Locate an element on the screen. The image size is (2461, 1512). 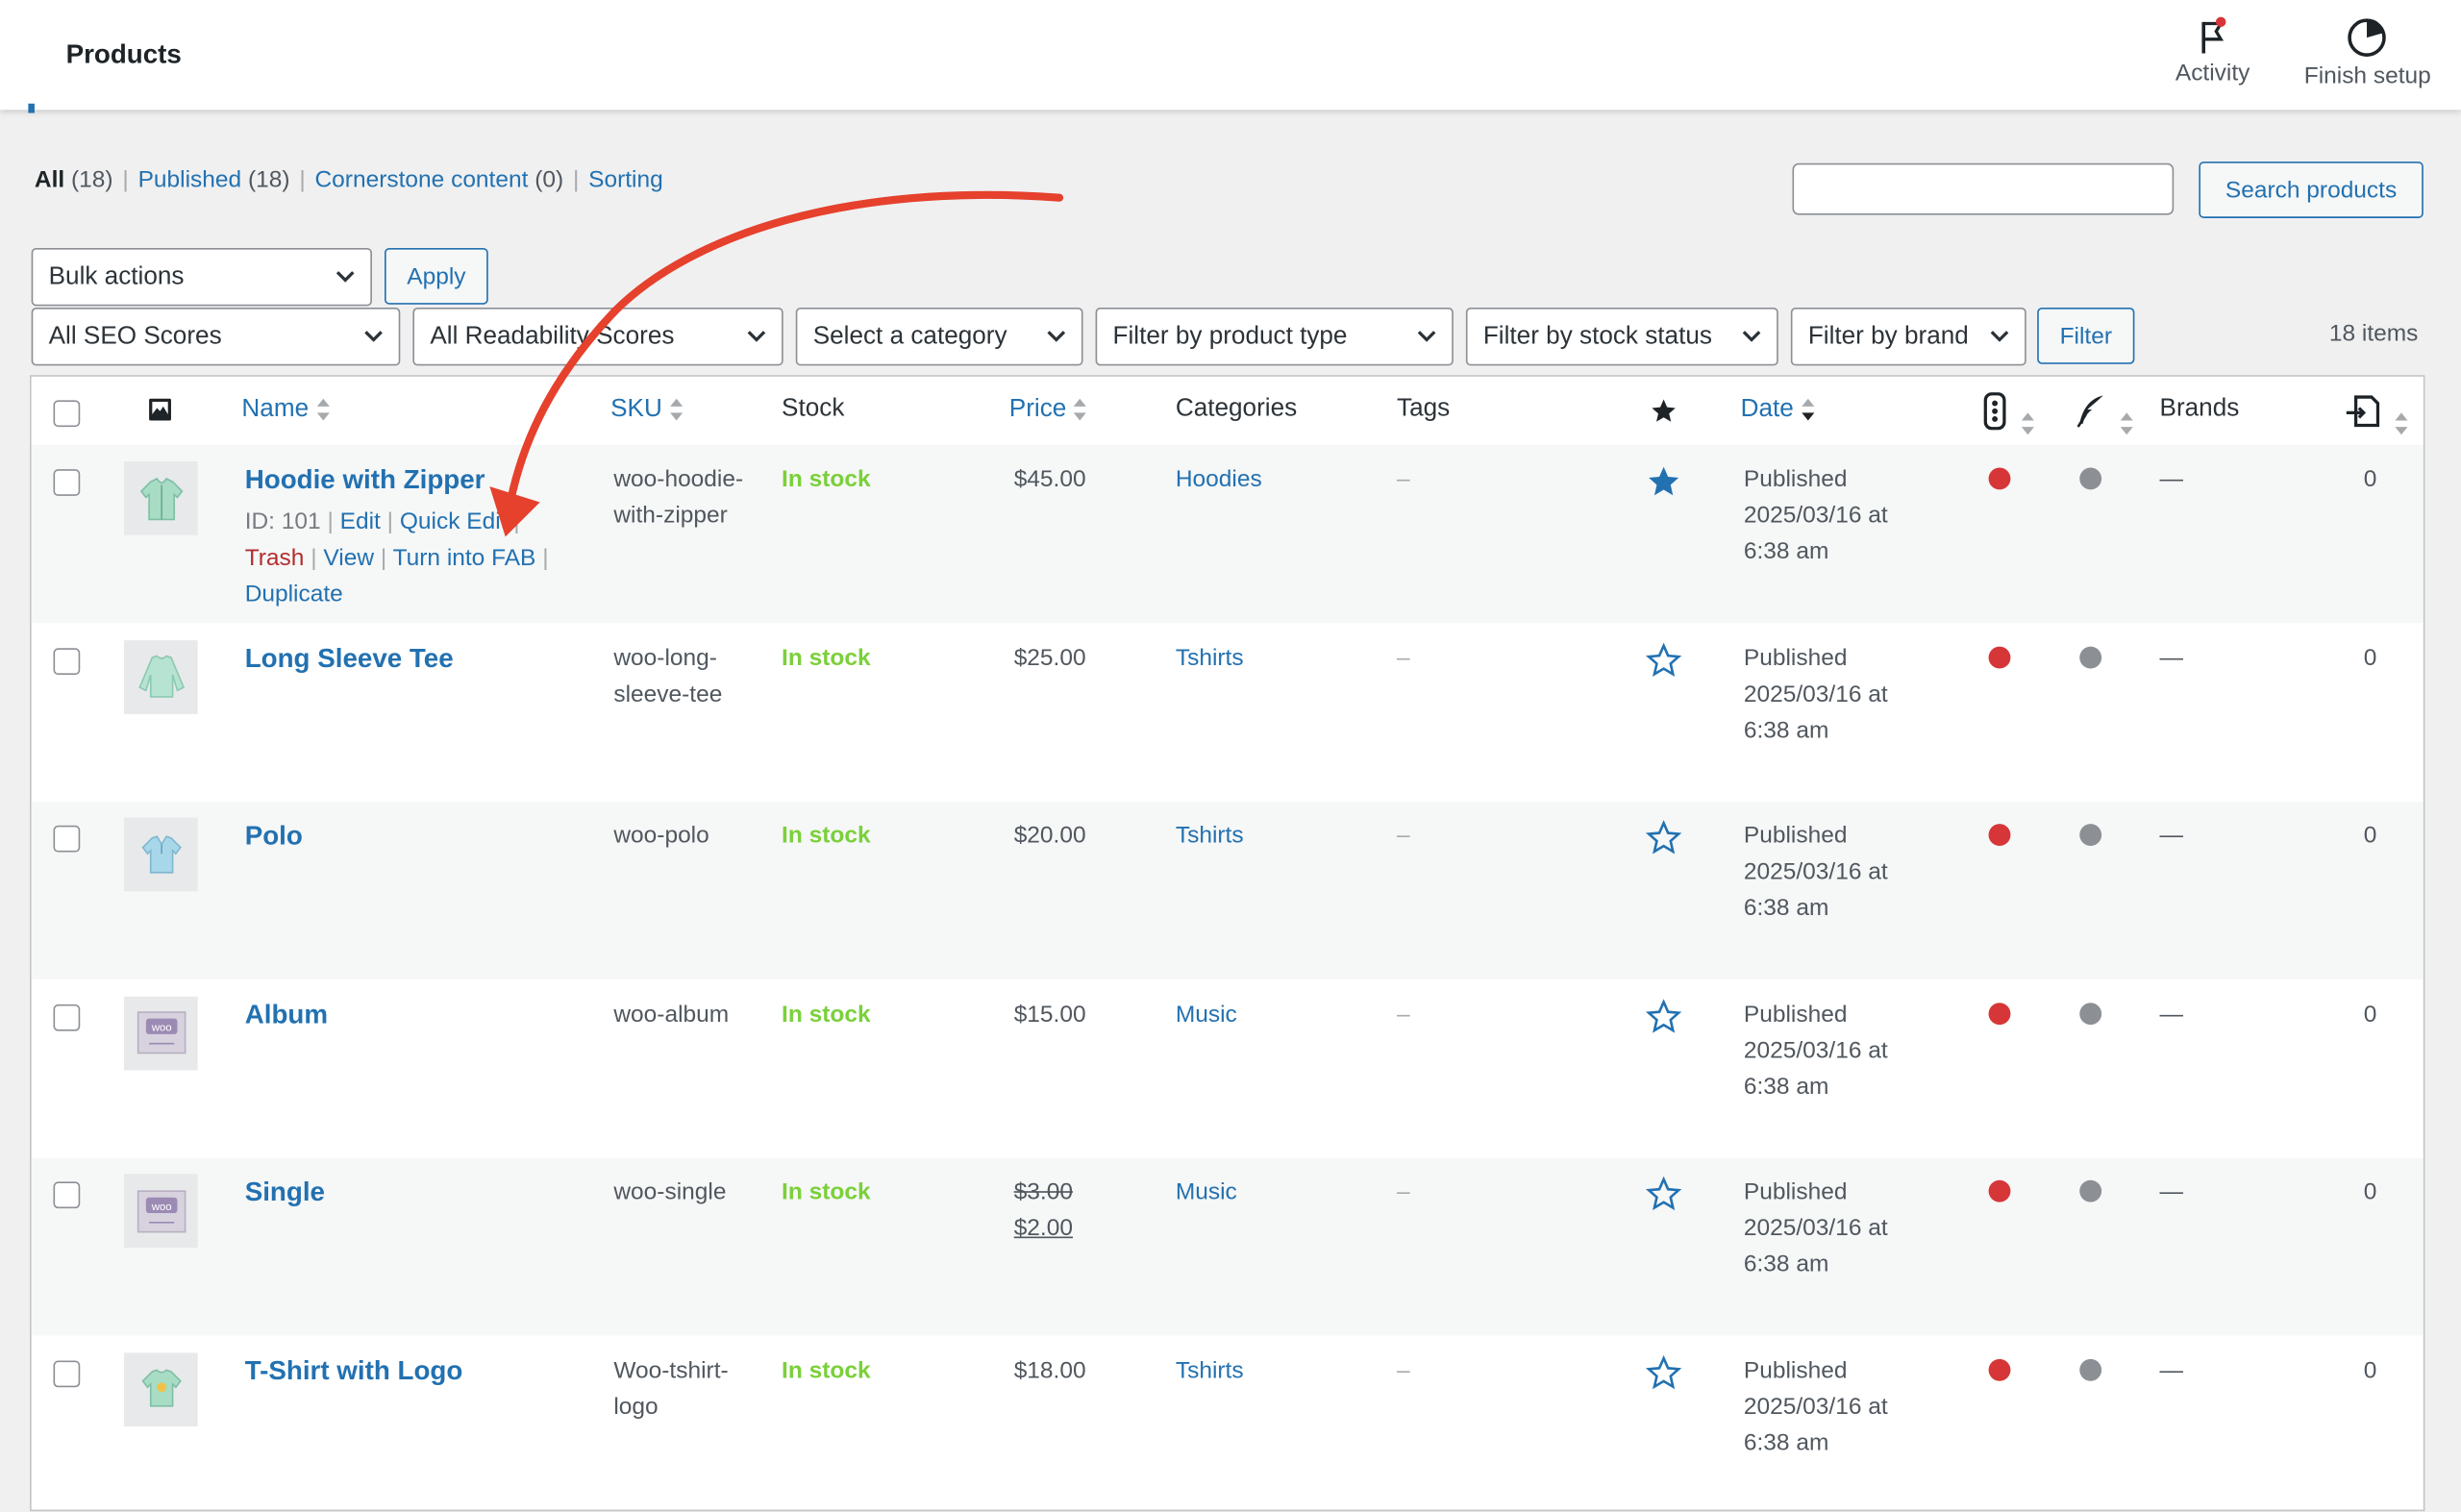
search-products-button: Search products is located at coordinates (2311, 189).